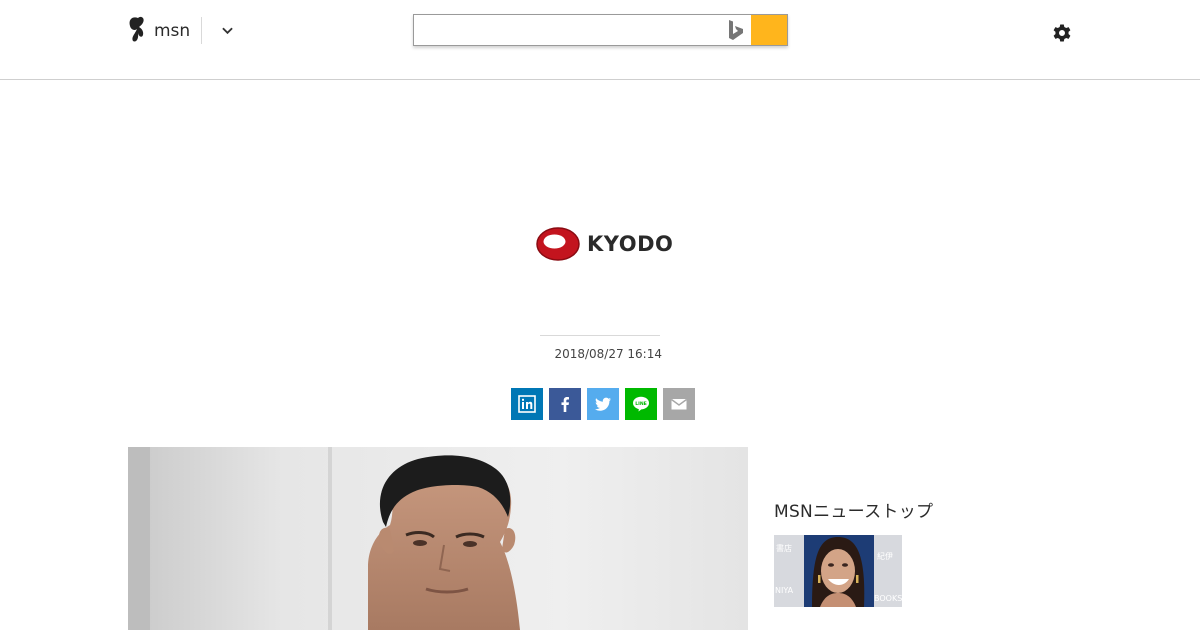 The height and width of the screenshot is (630, 1200). I want to click on provider-logo: KYODO, so click(604, 244).